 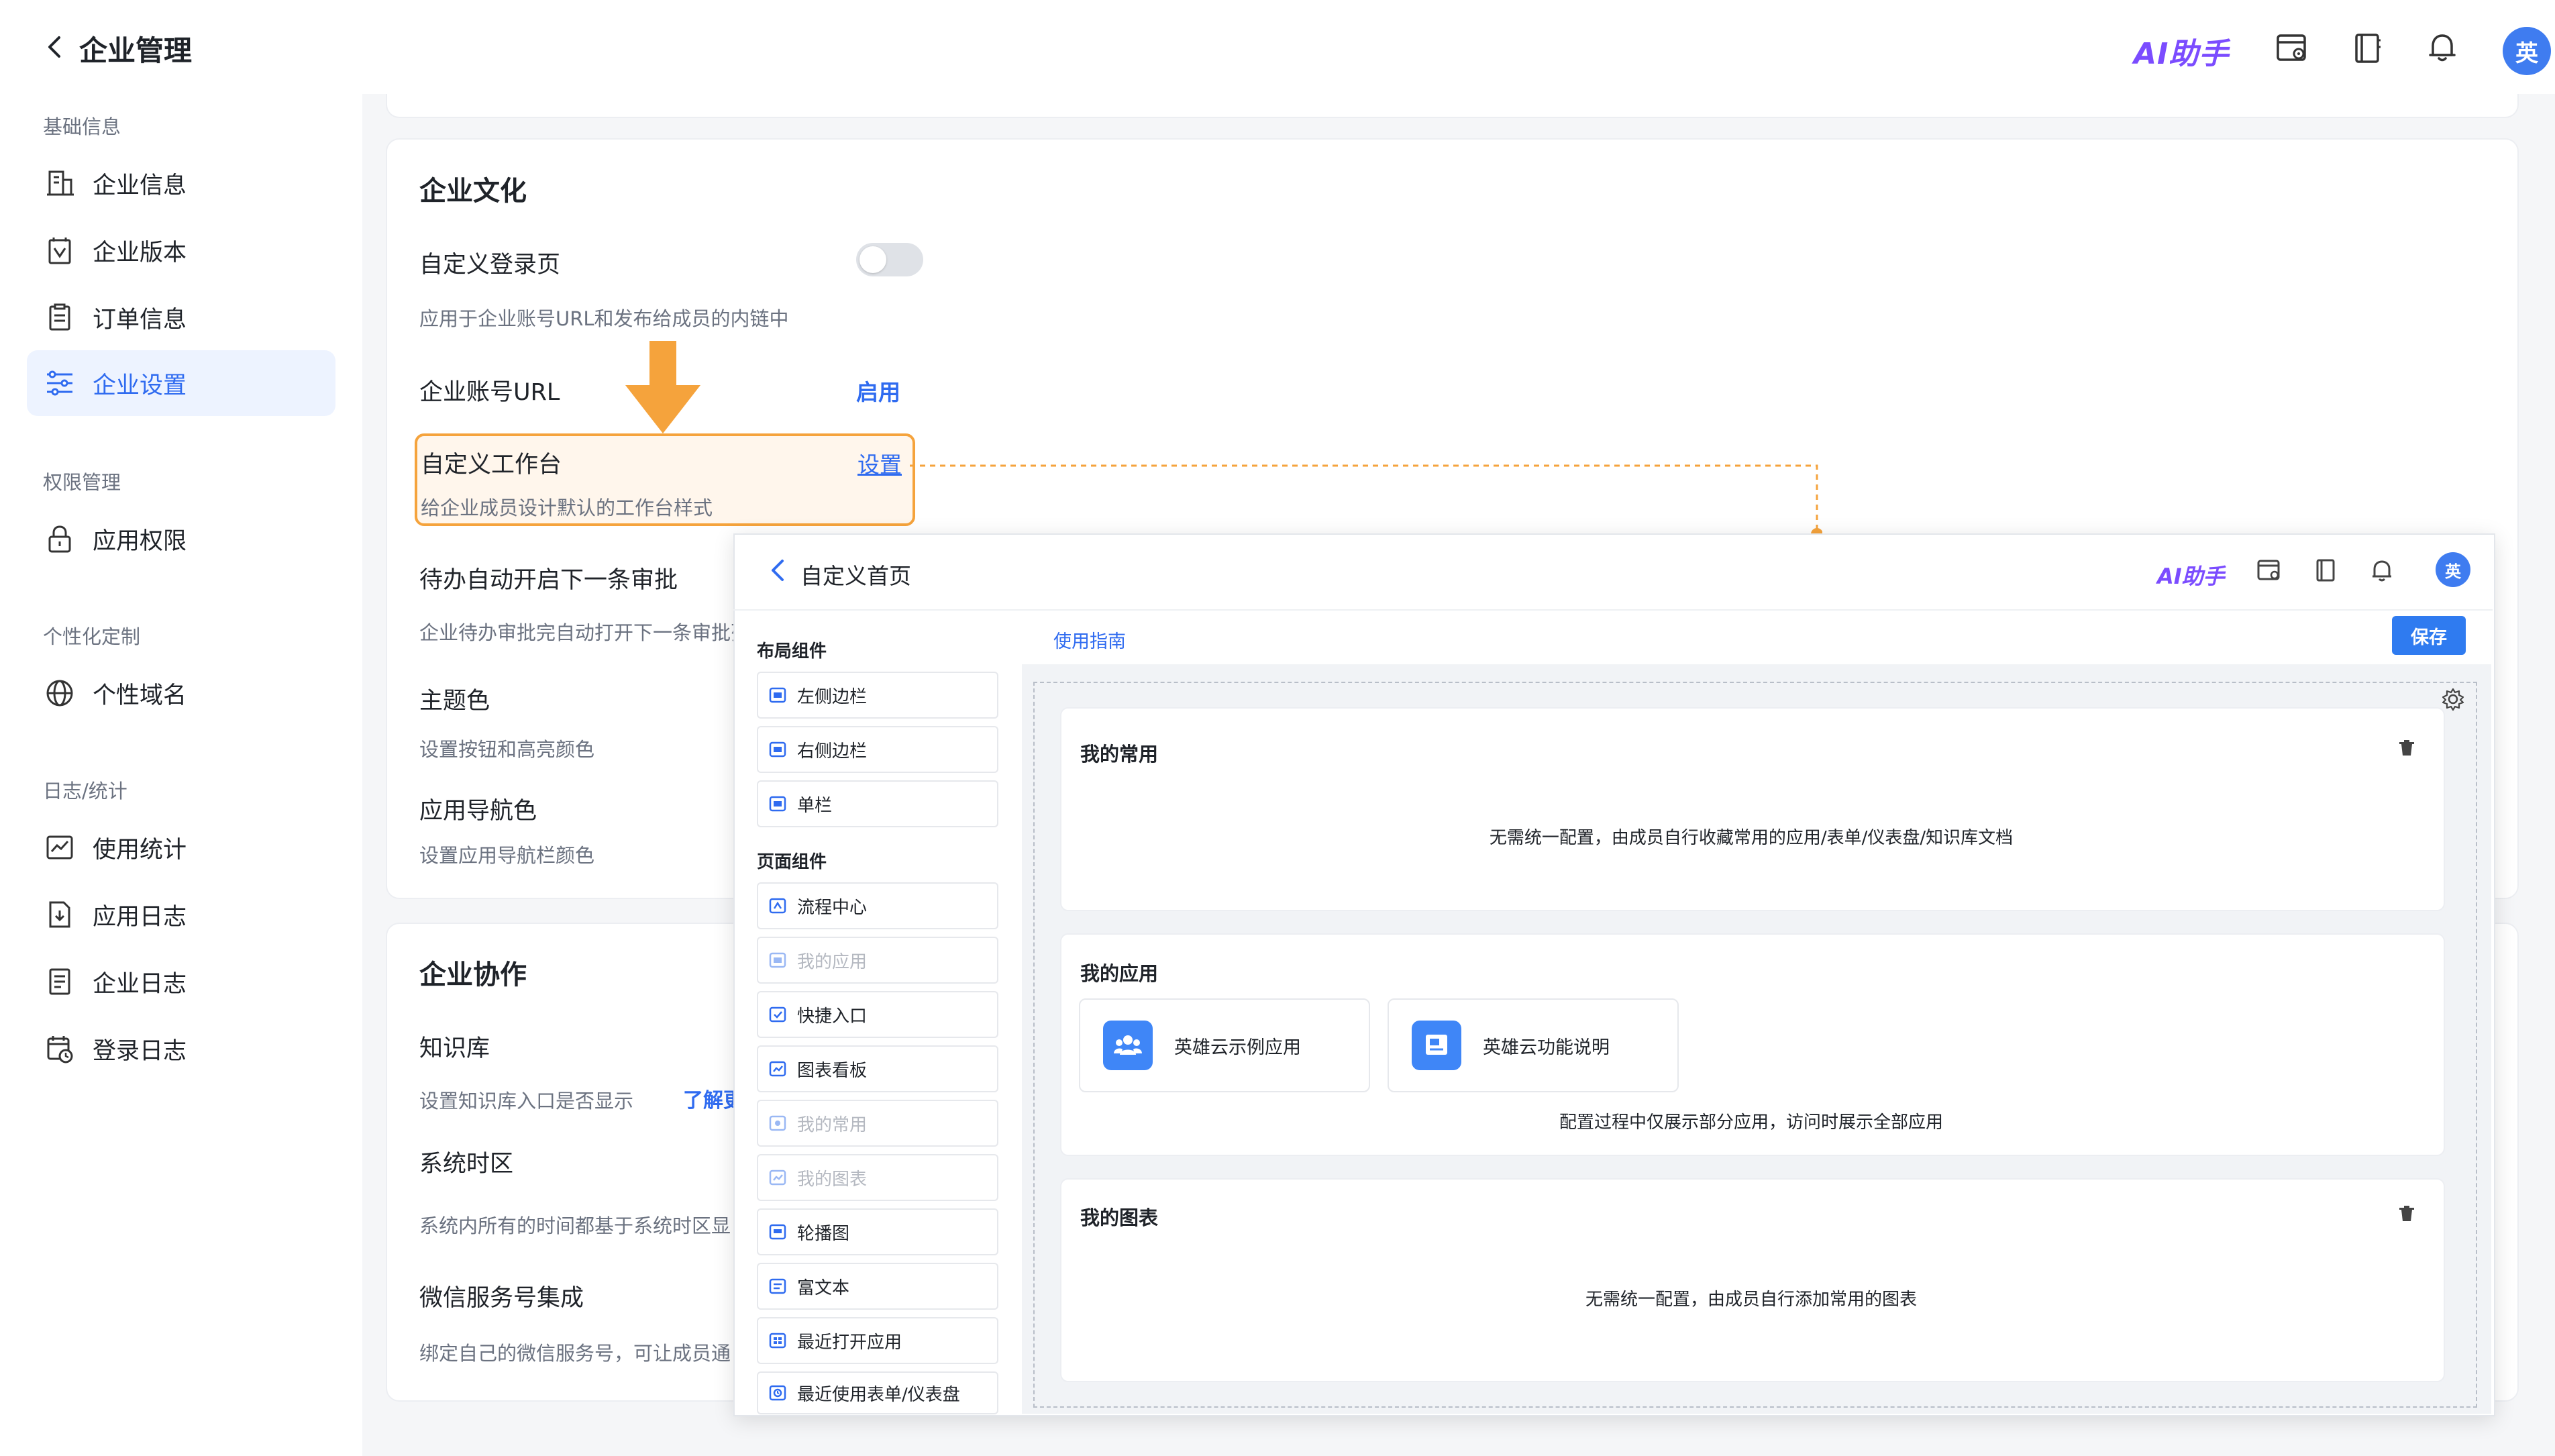 What do you see at coordinates (2325, 570) in the screenshot?
I see `panel-book-icon` at bounding box center [2325, 570].